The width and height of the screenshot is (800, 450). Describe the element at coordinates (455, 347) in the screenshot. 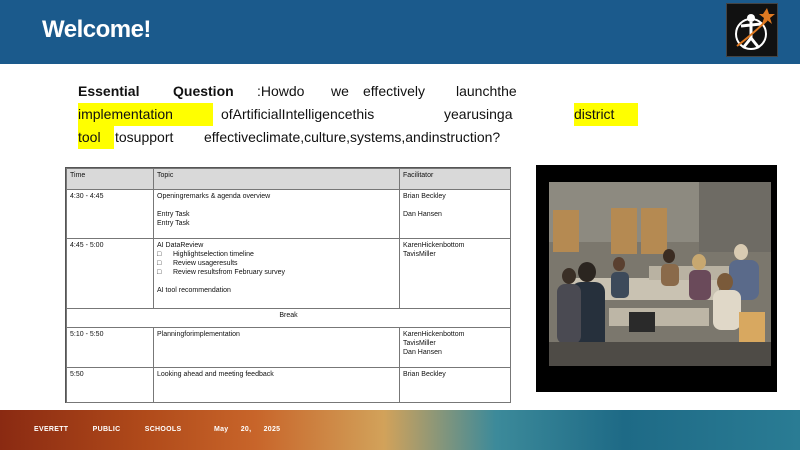

I see `facilitator-cell: KarenHickenbottom TavisMiller Dan Hansen` at that location.